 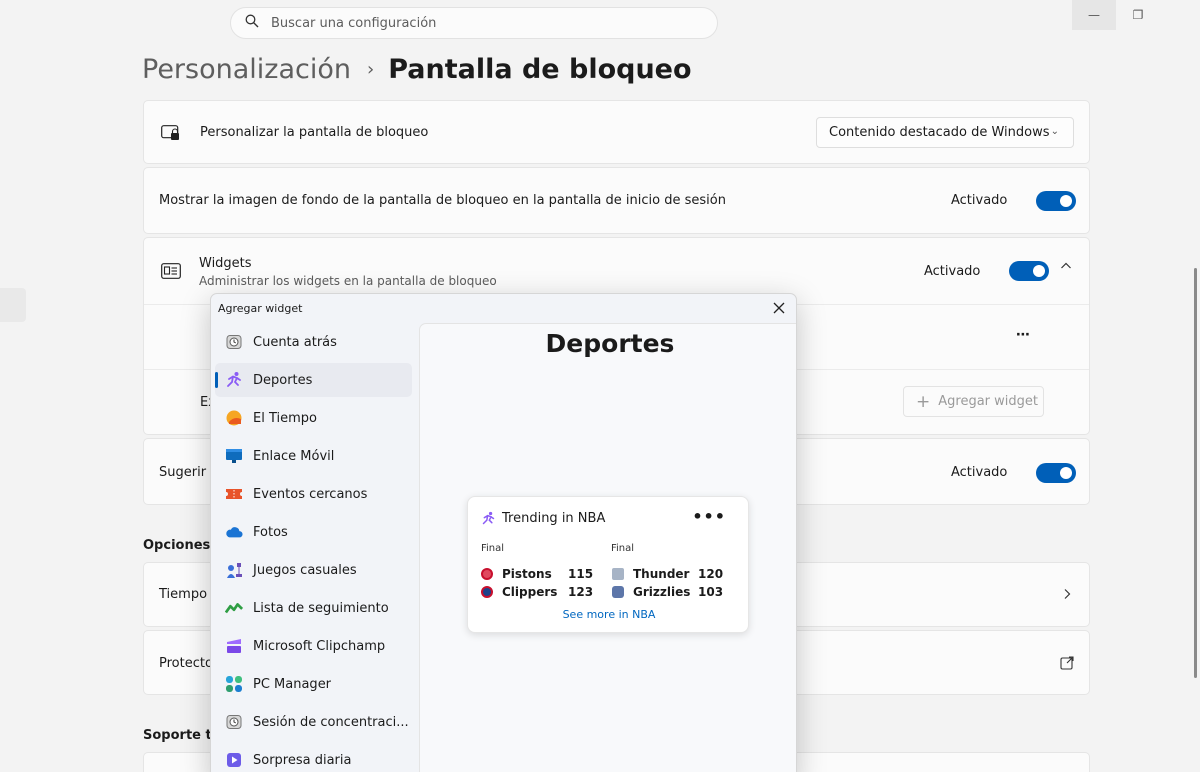 What do you see at coordinates (234, 722) in the screenshot?
I see `focus-timer-icon` at bounding box center [234, 722].